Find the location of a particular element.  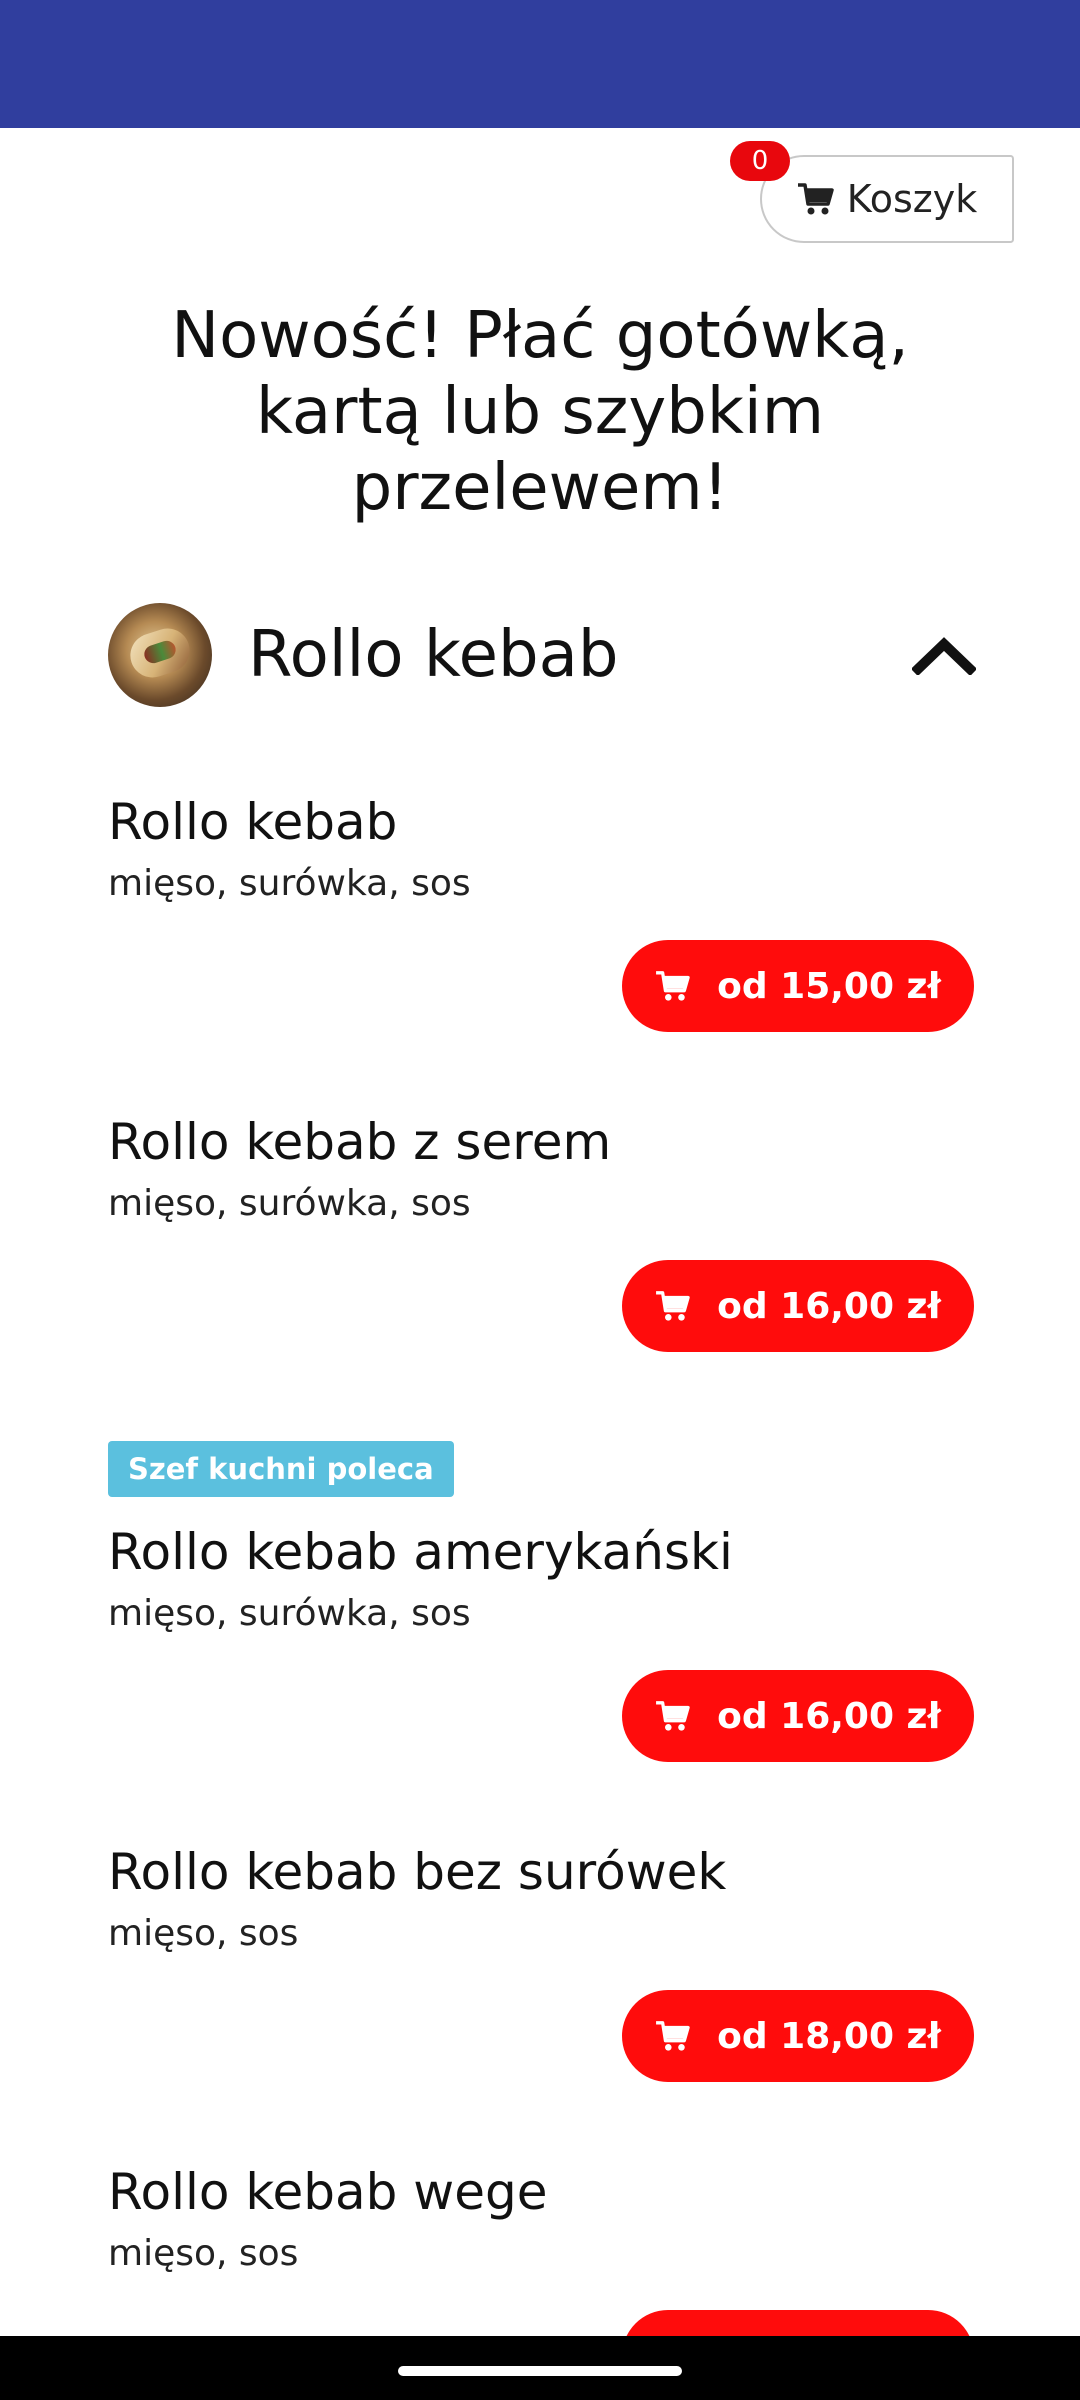

price-label: od 15,00 zł is located at coordinates (829, 986).